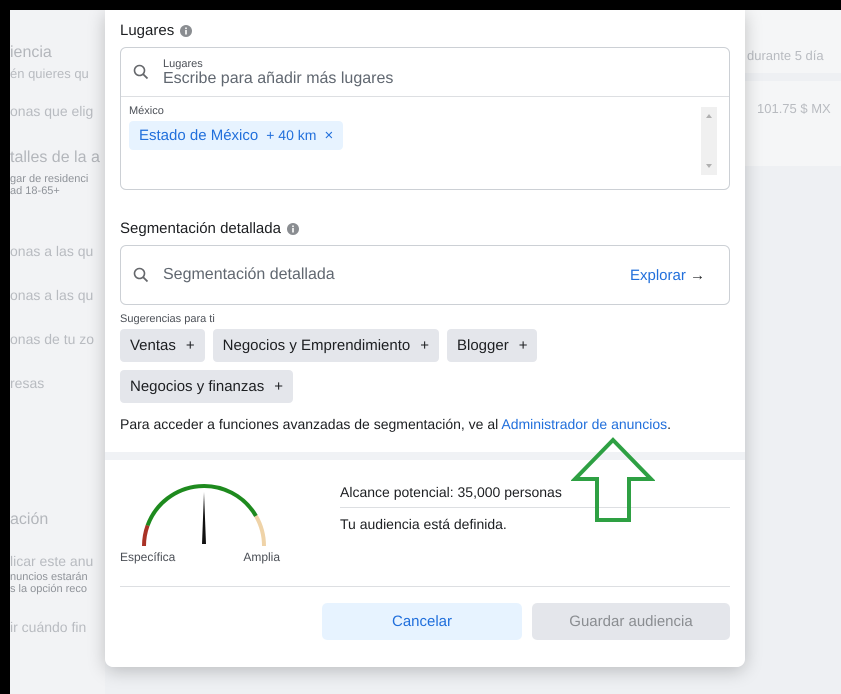 The height and width of the screenshot is (694, 841). I want to click on scrollbar, so click(709, 141).